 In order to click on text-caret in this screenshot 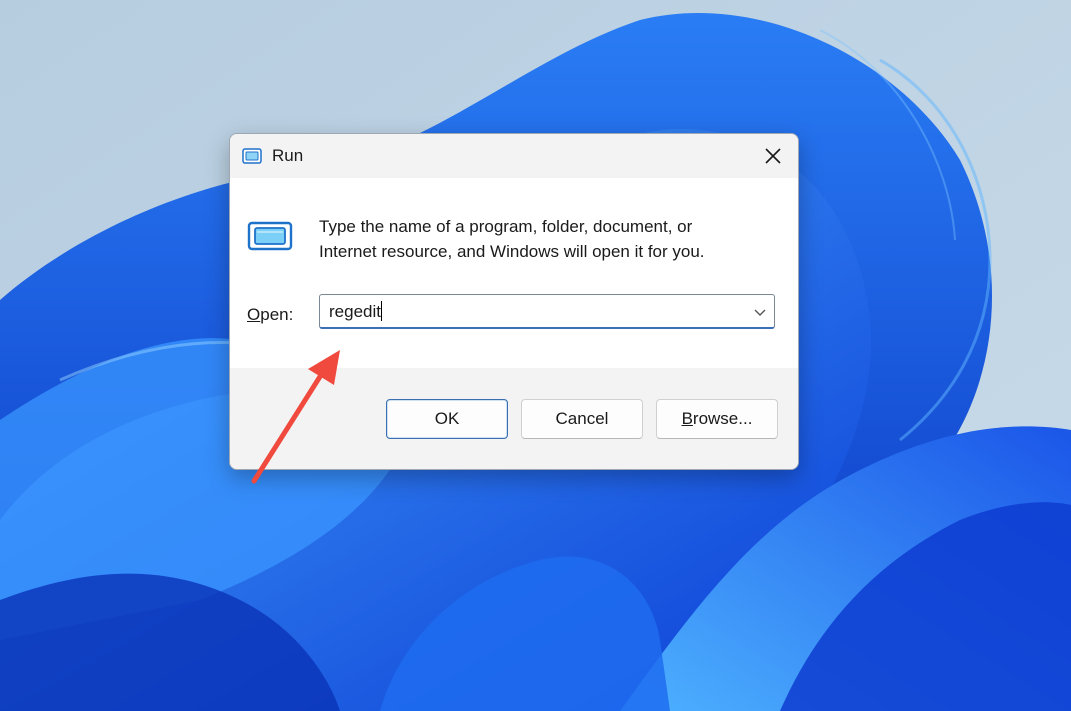, I will do `click(381, 311)`.